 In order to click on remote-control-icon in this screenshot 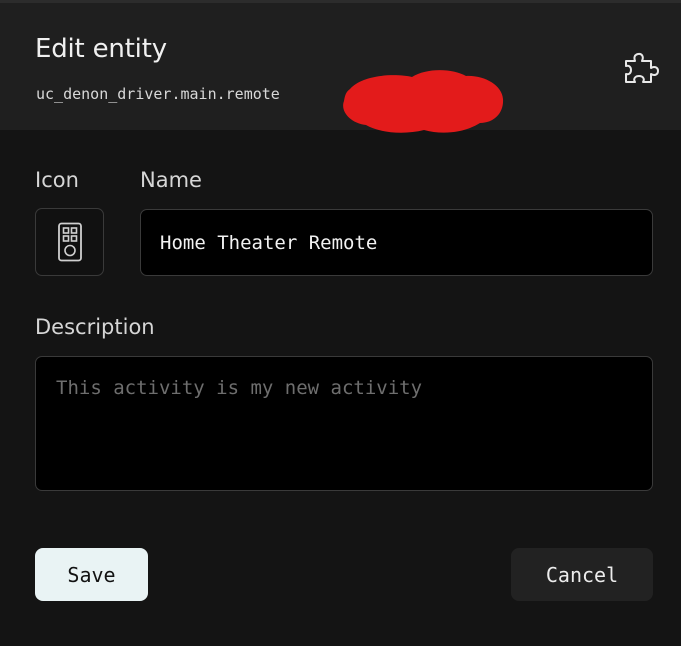, I will do `click(69, 242)`.